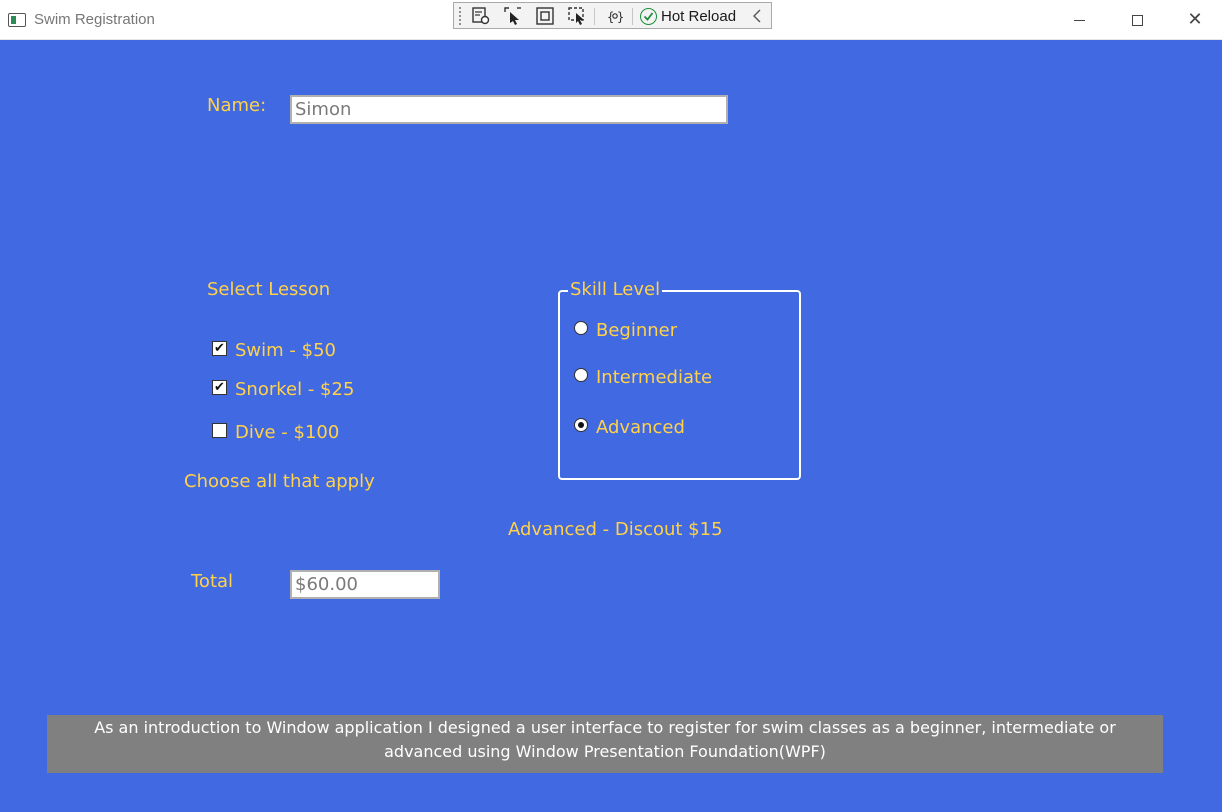  What do you see at coordinates (637, 330) in the screenshot?
I see `radio-label-beginner: Beginner` at bounding box center [637, 330].